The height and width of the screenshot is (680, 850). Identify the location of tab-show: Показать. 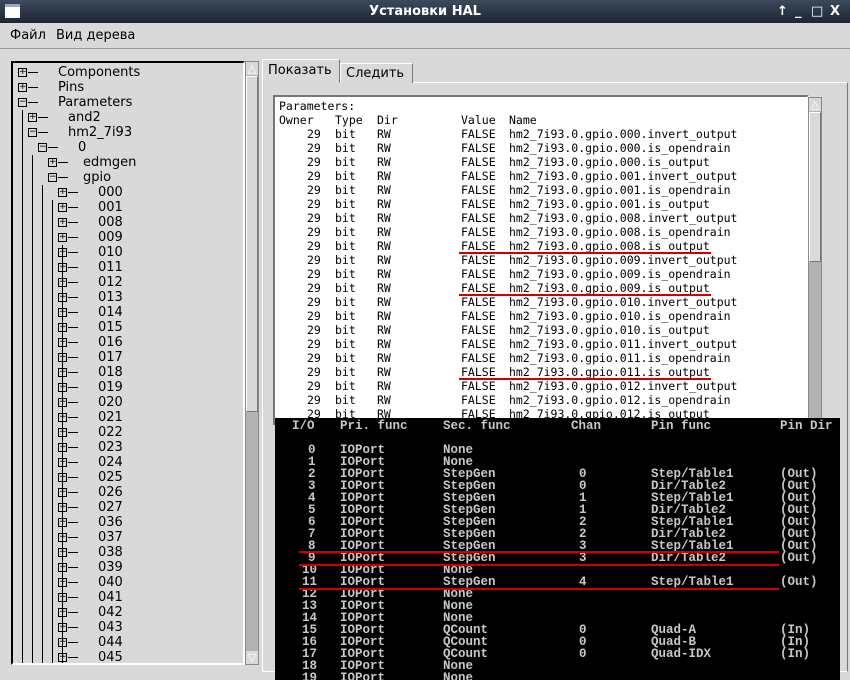
(301, 71).